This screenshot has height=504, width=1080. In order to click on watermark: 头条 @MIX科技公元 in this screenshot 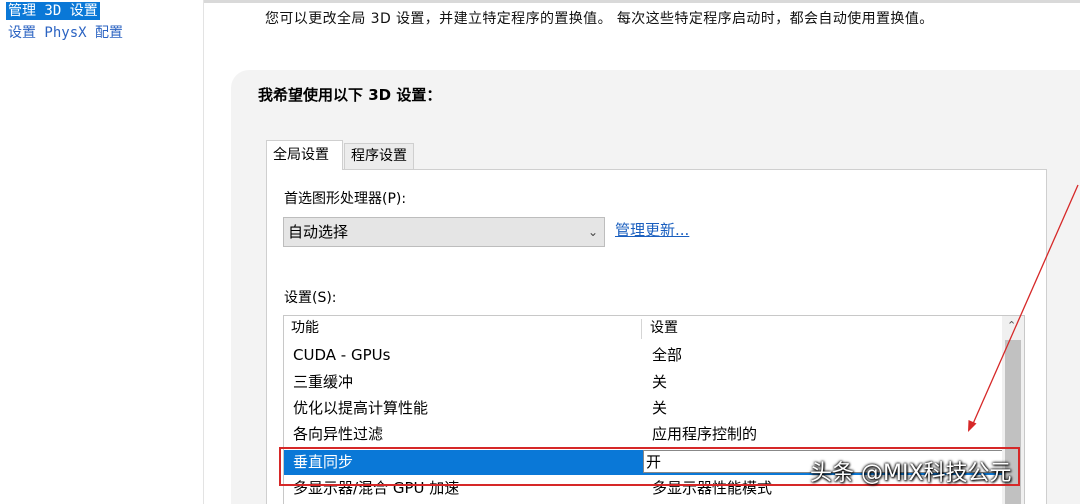, I will do `click(911, 473)`.